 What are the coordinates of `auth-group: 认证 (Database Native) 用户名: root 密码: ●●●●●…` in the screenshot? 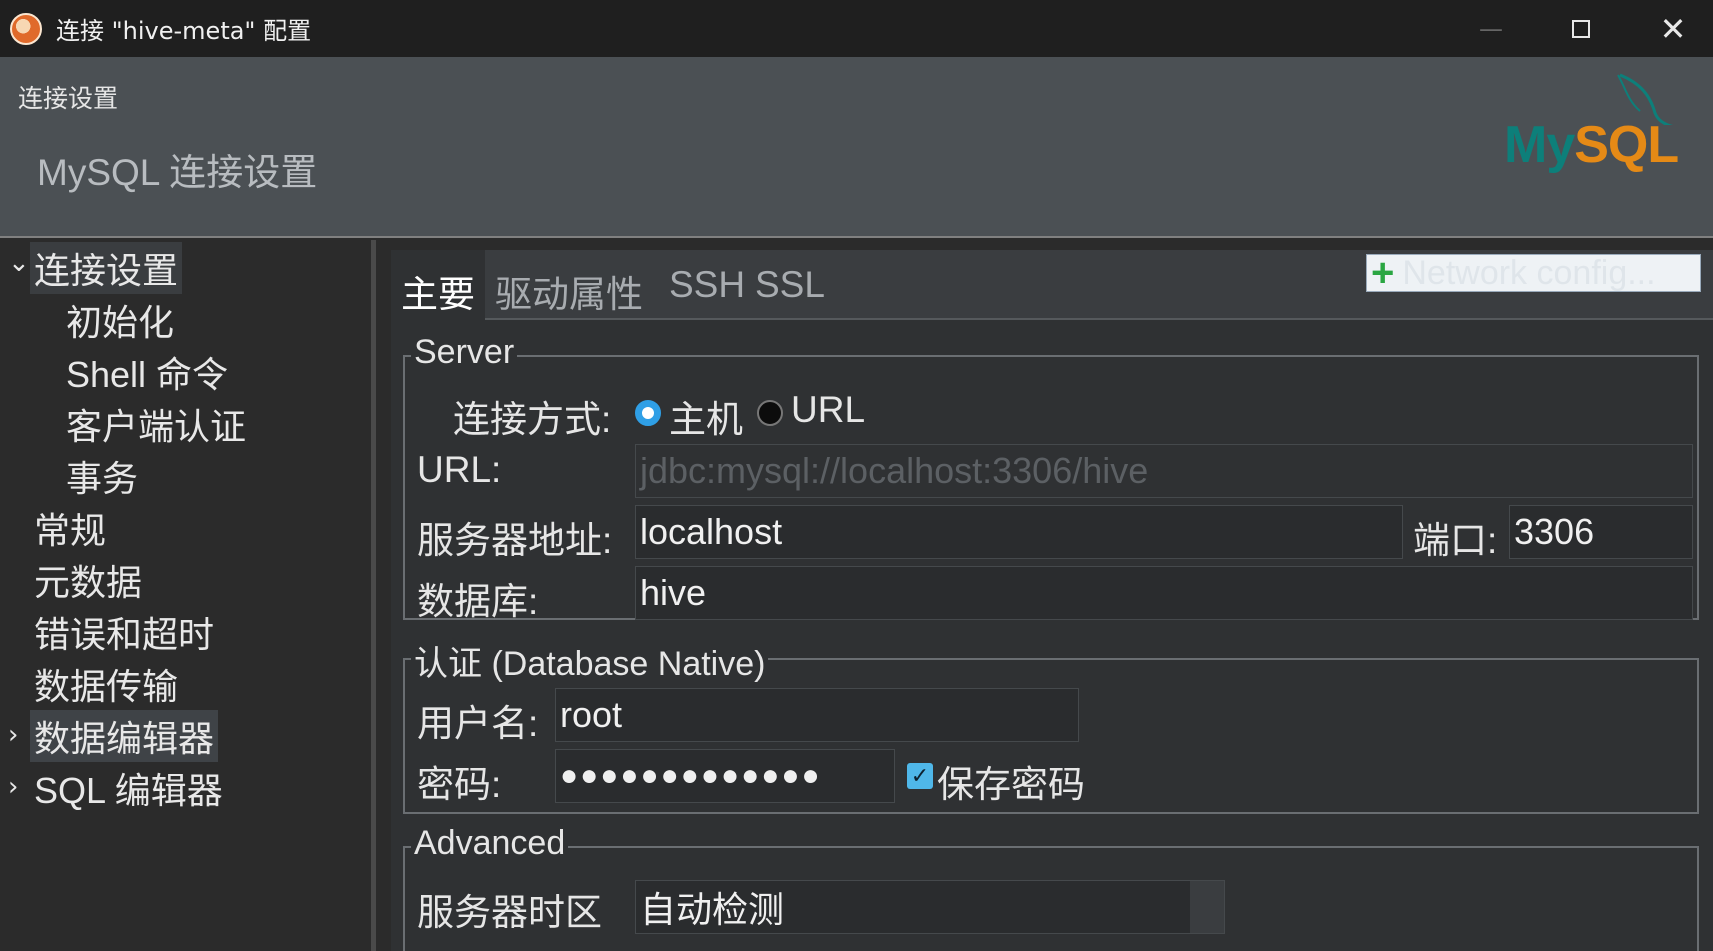 It's located at (1051, 725).